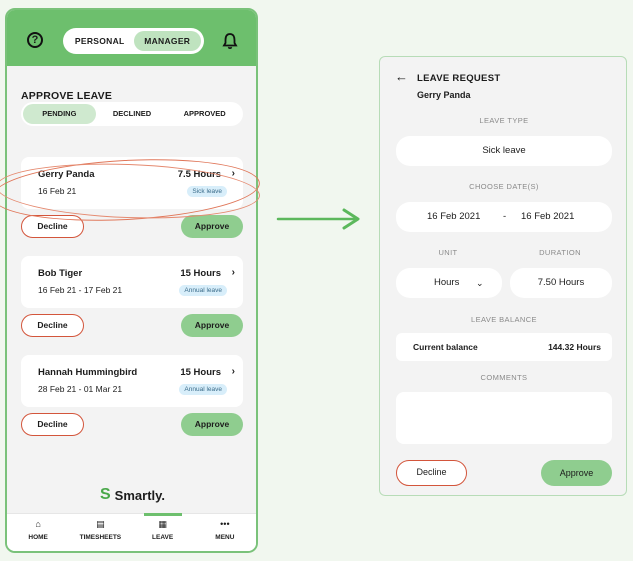 Image resolution: width=633 pixels, height=561 pixels. Describe the element at coordinates (59, 114) in the screenshot. I see `tab-pending: PENDING` at that location.